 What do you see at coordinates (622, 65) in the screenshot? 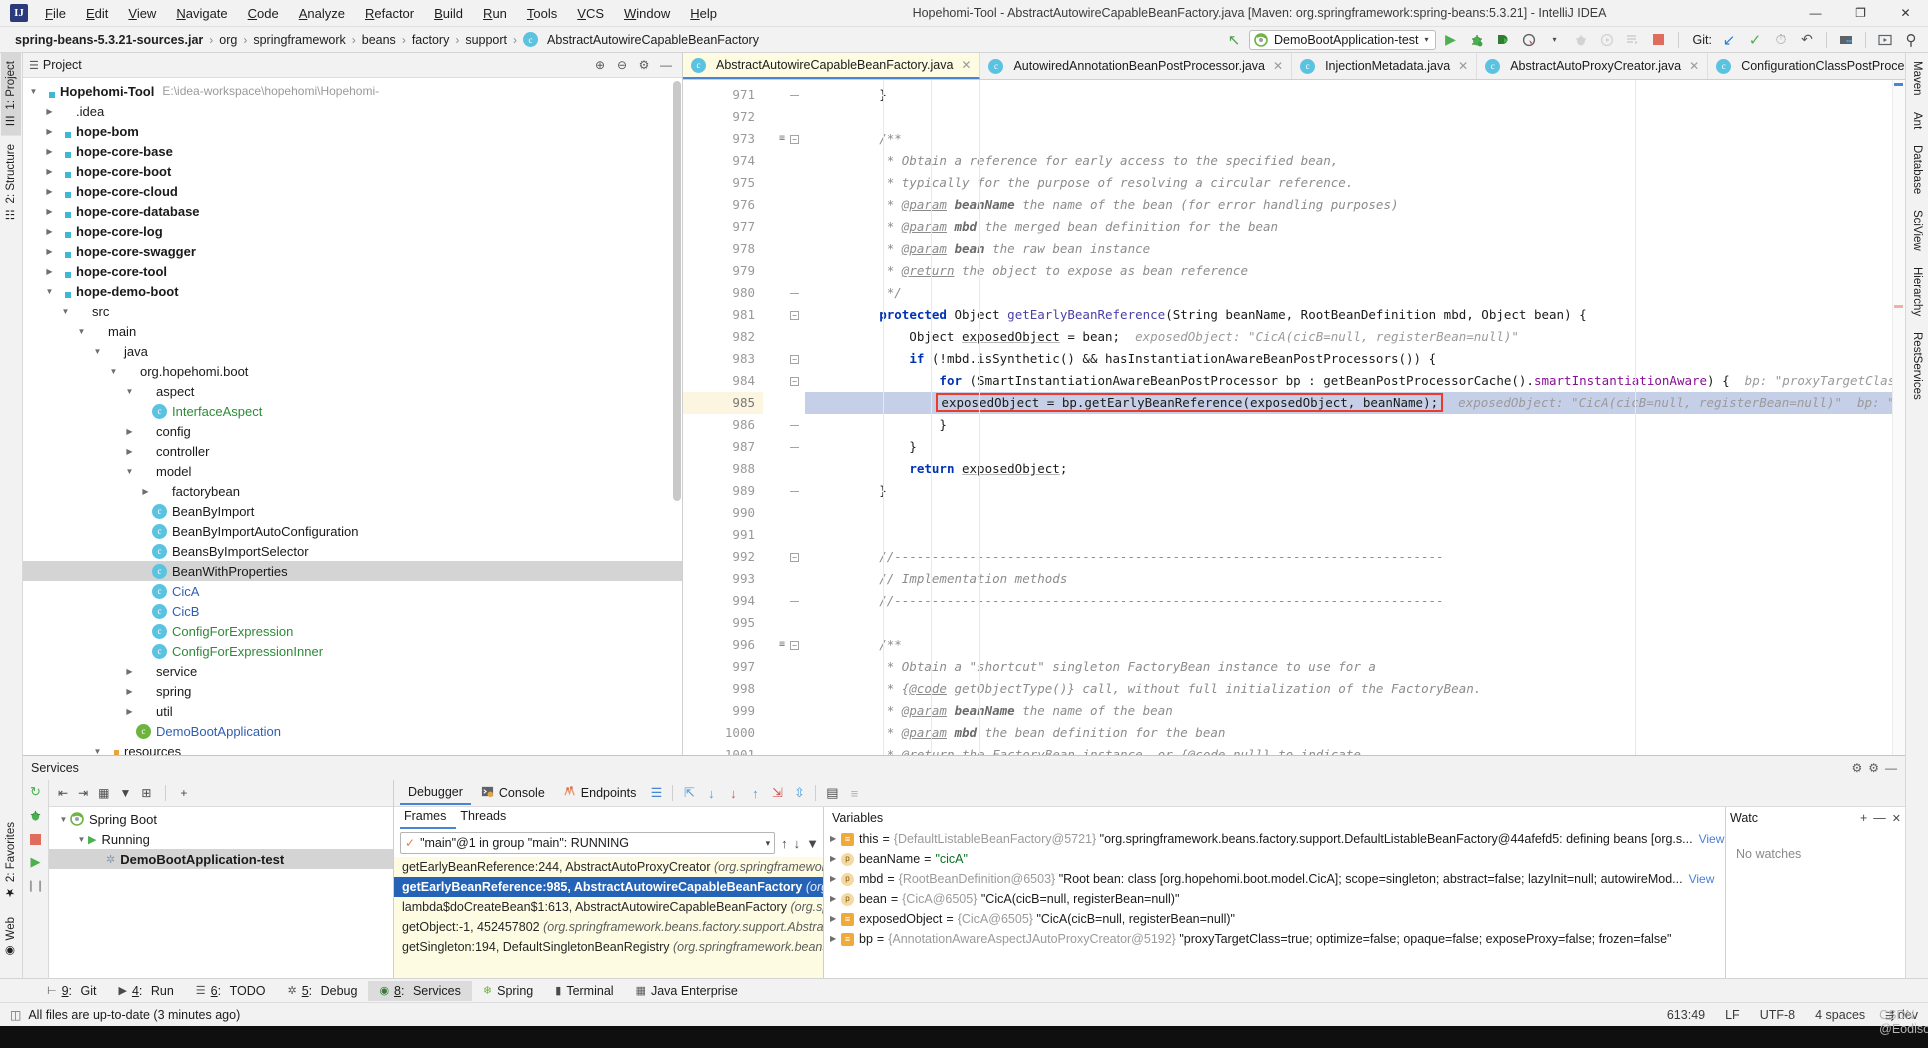
I see `collapse-icon: ⊖` at bounding box center [622, 65].